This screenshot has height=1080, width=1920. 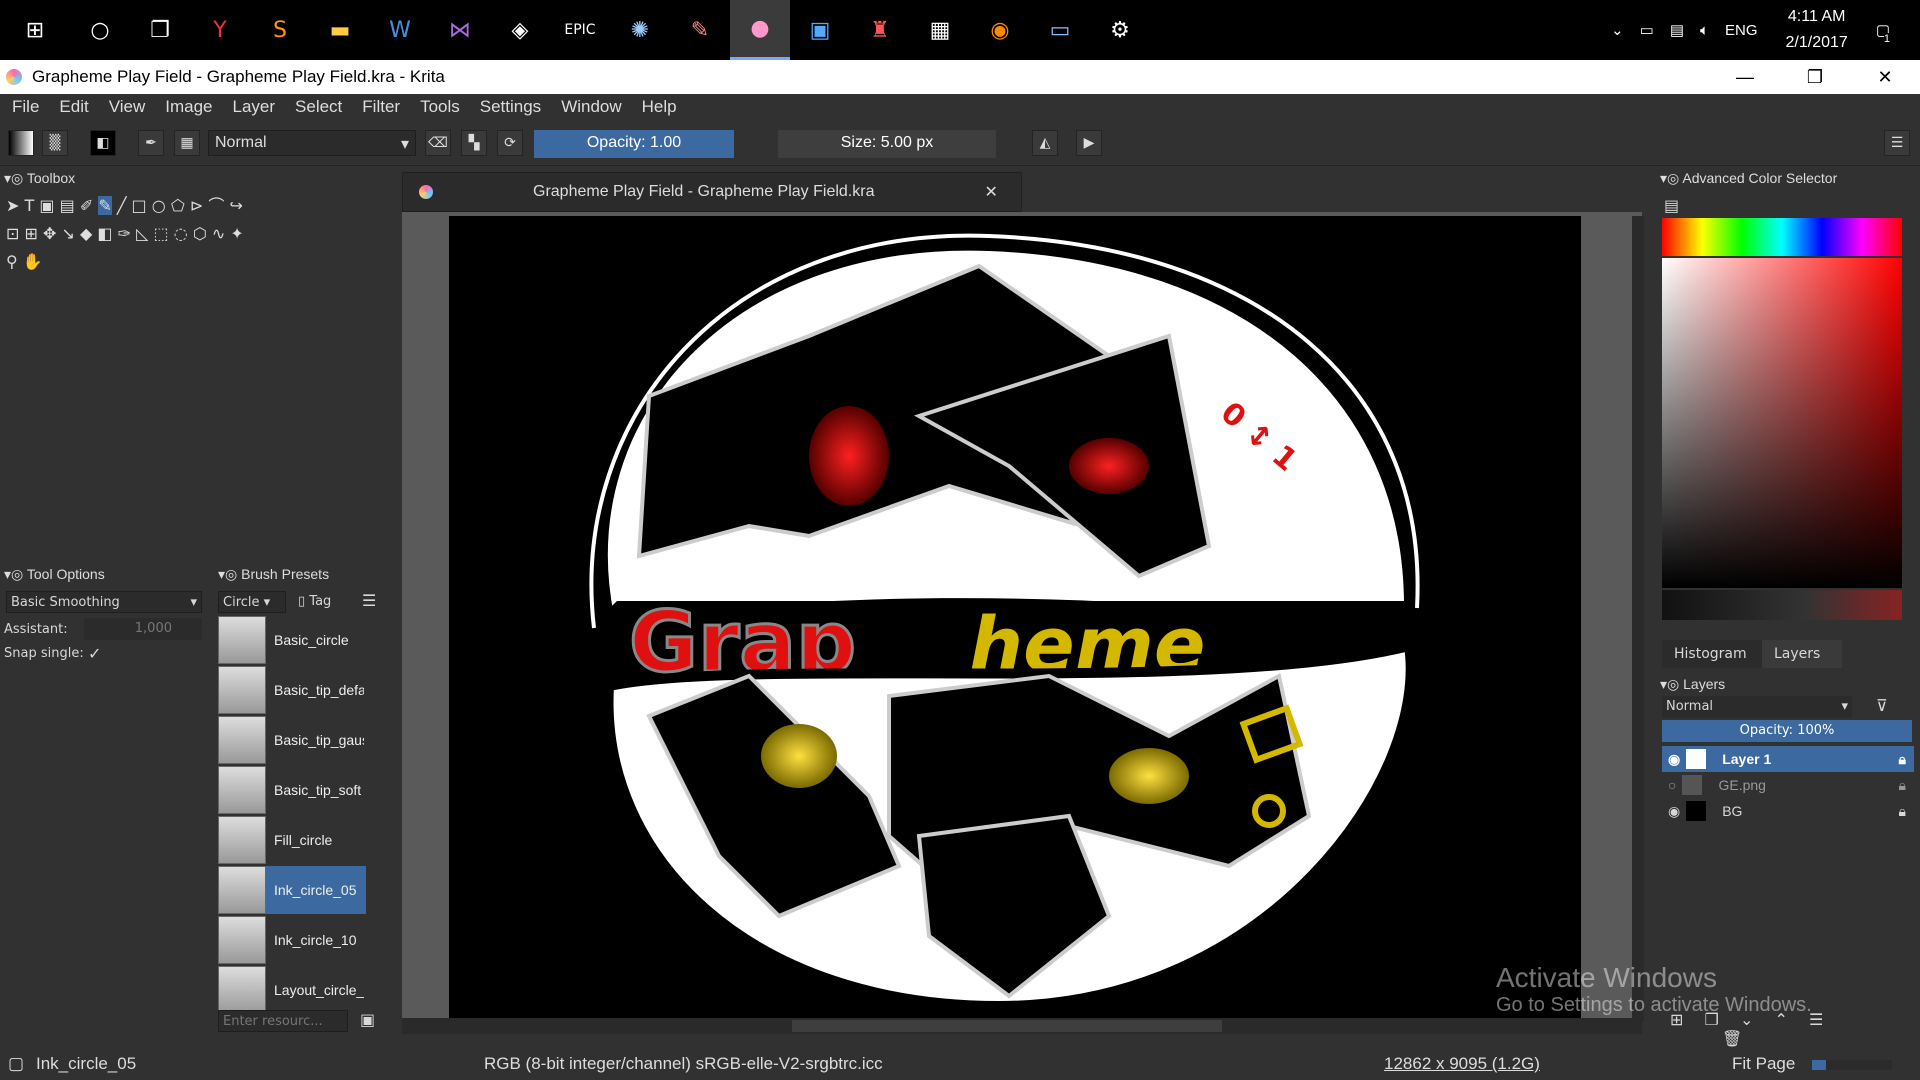 I want to click on color-picker-icon: ✑, so click(x=124, y=233).